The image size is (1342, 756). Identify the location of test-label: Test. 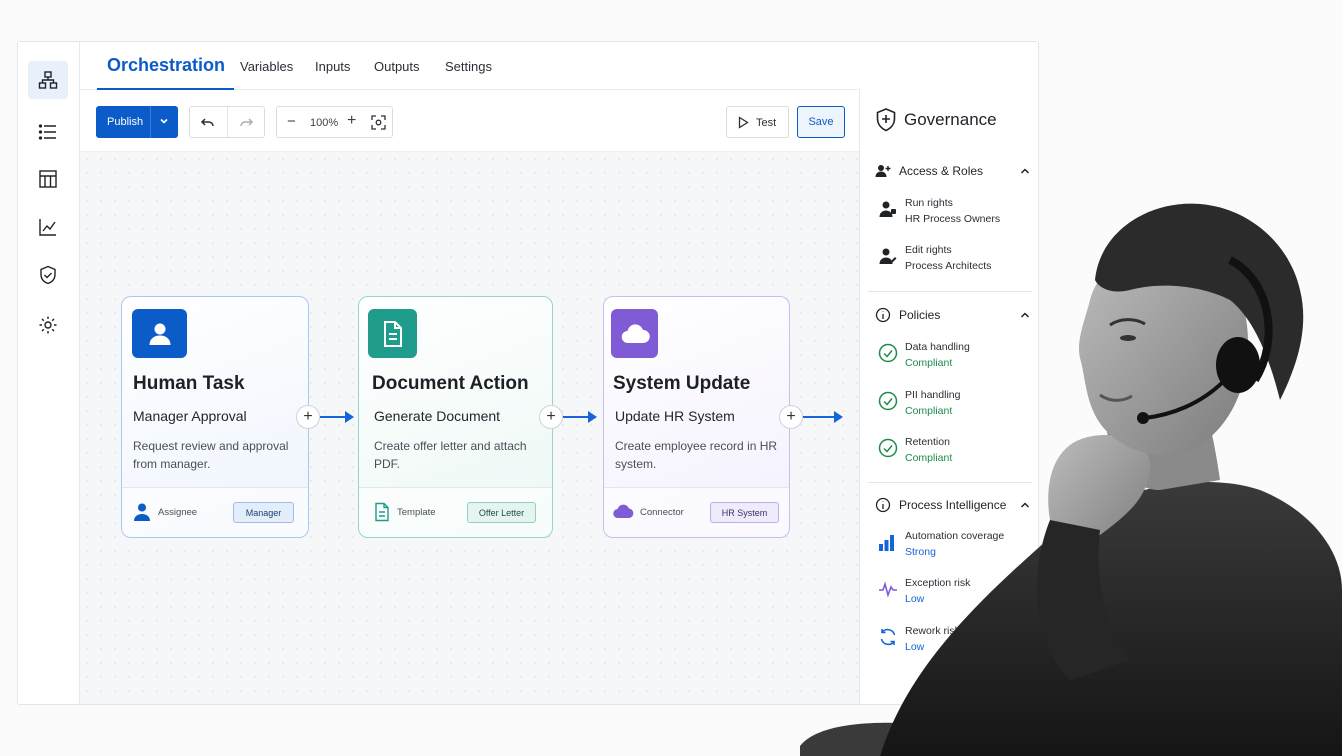
(766, 123).